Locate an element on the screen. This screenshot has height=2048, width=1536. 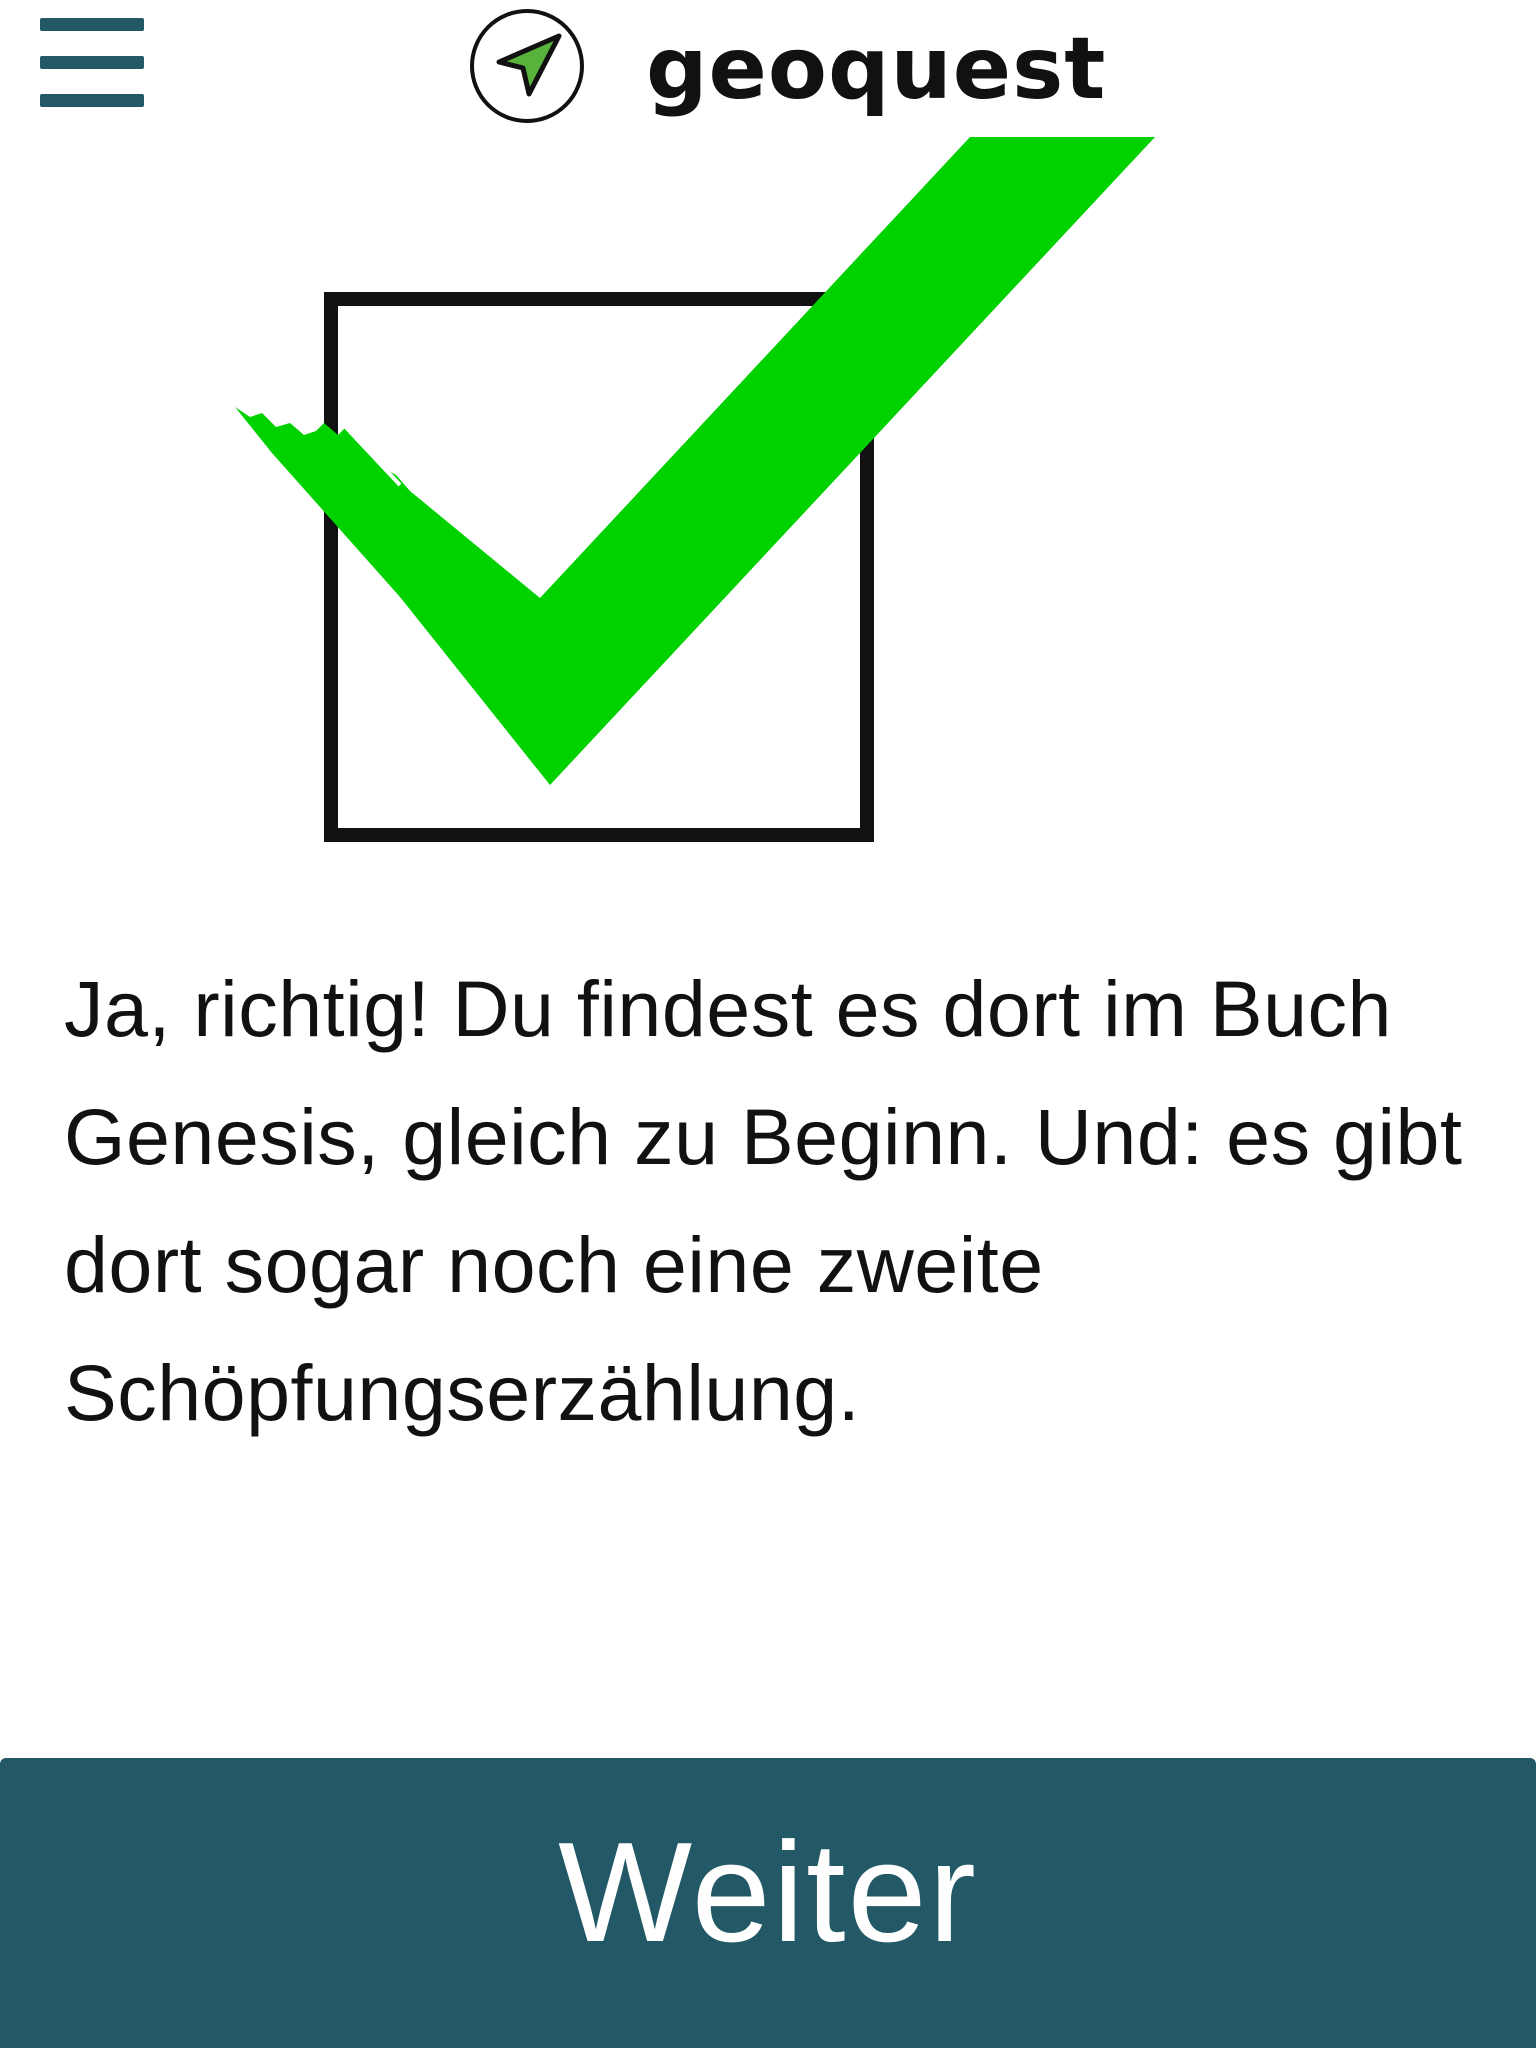
top-bar: geoquest is located at coordinates (768, 67).